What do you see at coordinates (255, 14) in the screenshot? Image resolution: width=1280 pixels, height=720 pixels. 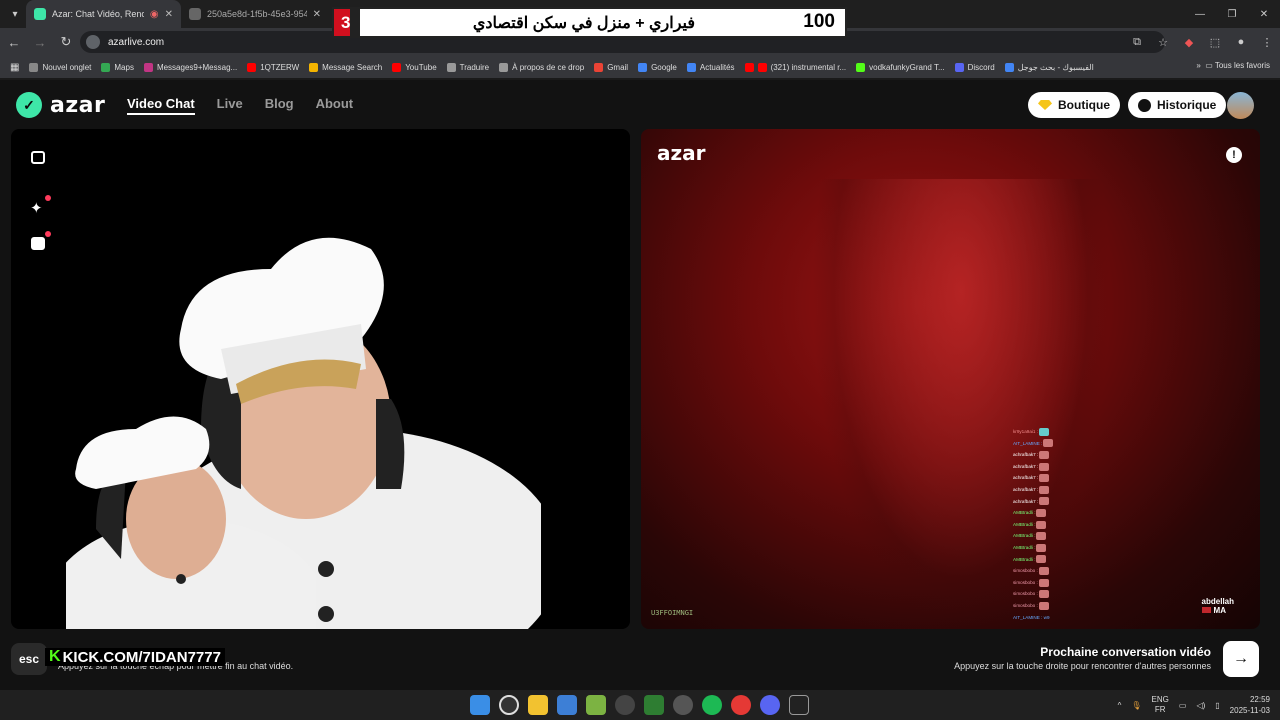 I see `tab-2: 250a5e8d-1f5b-45e3-954c-39 ✕` at bounding box center [255, 14].